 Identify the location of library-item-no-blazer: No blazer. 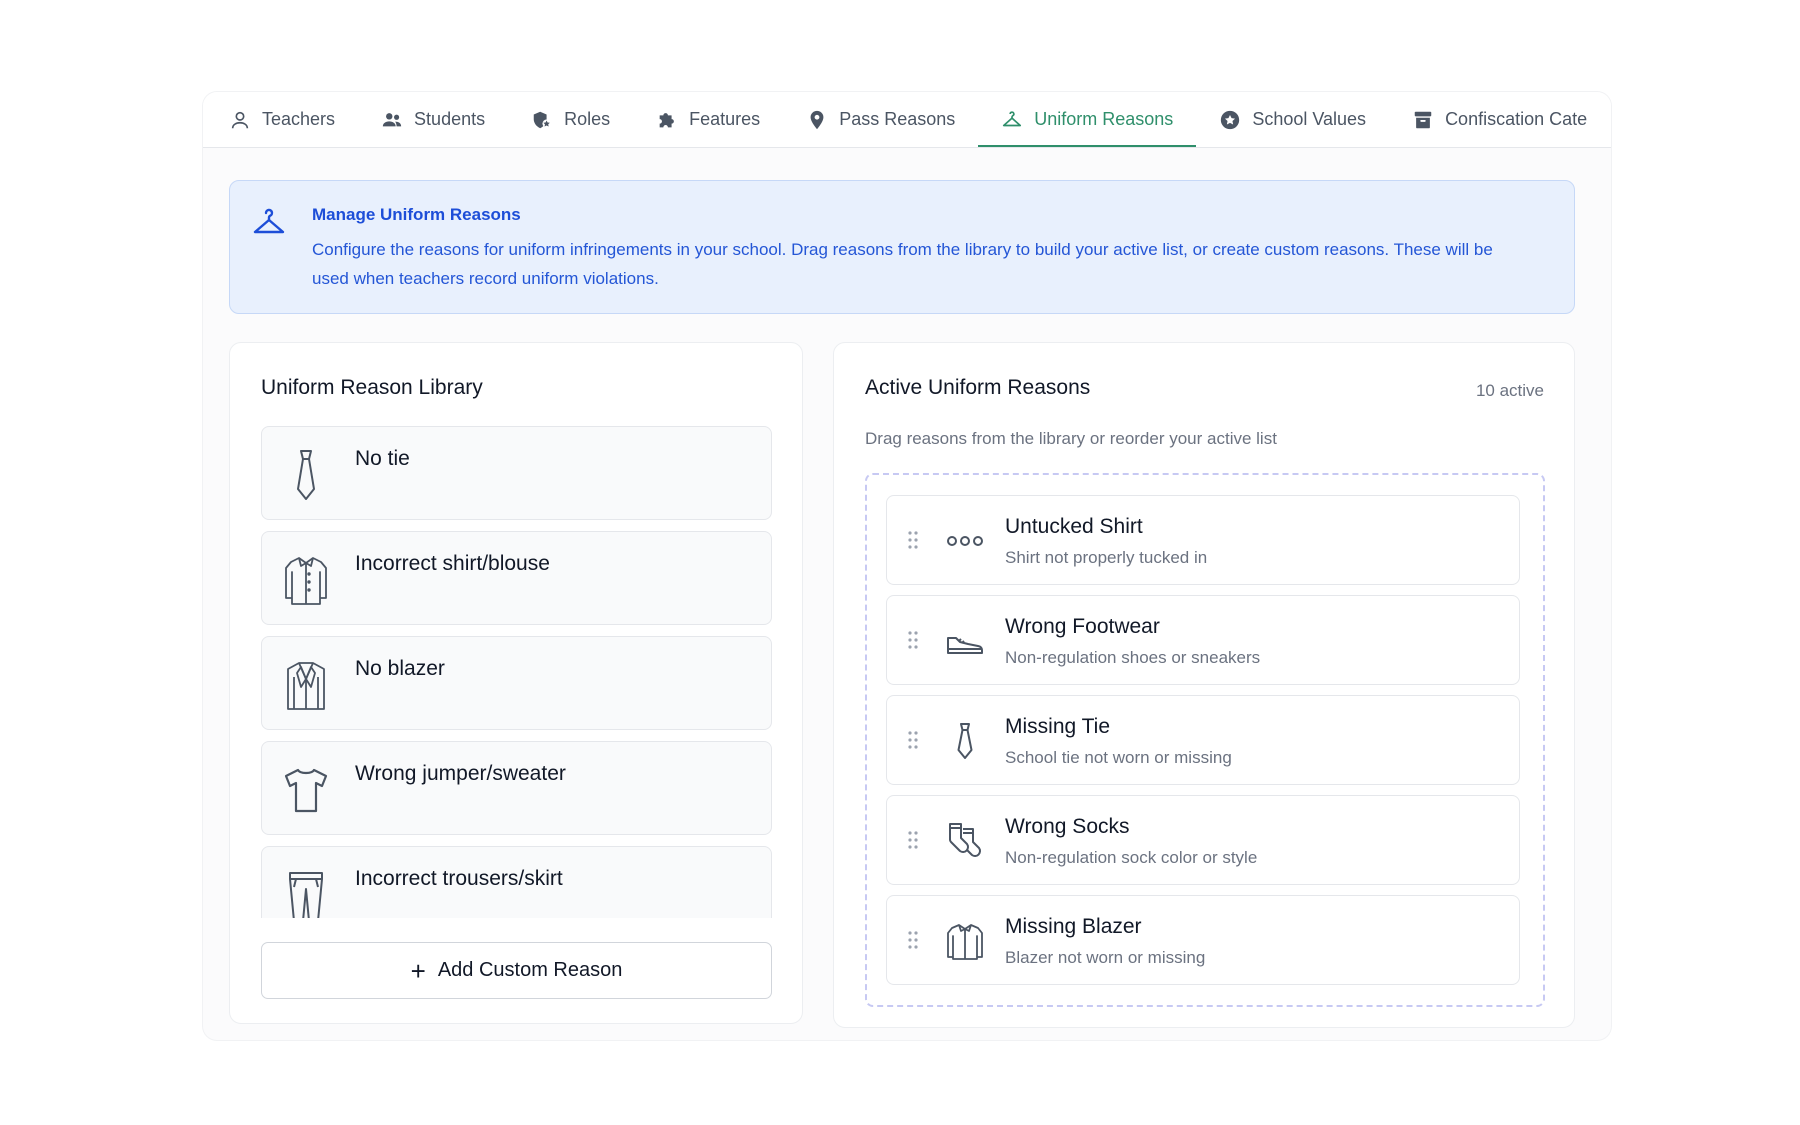
(516, 683).